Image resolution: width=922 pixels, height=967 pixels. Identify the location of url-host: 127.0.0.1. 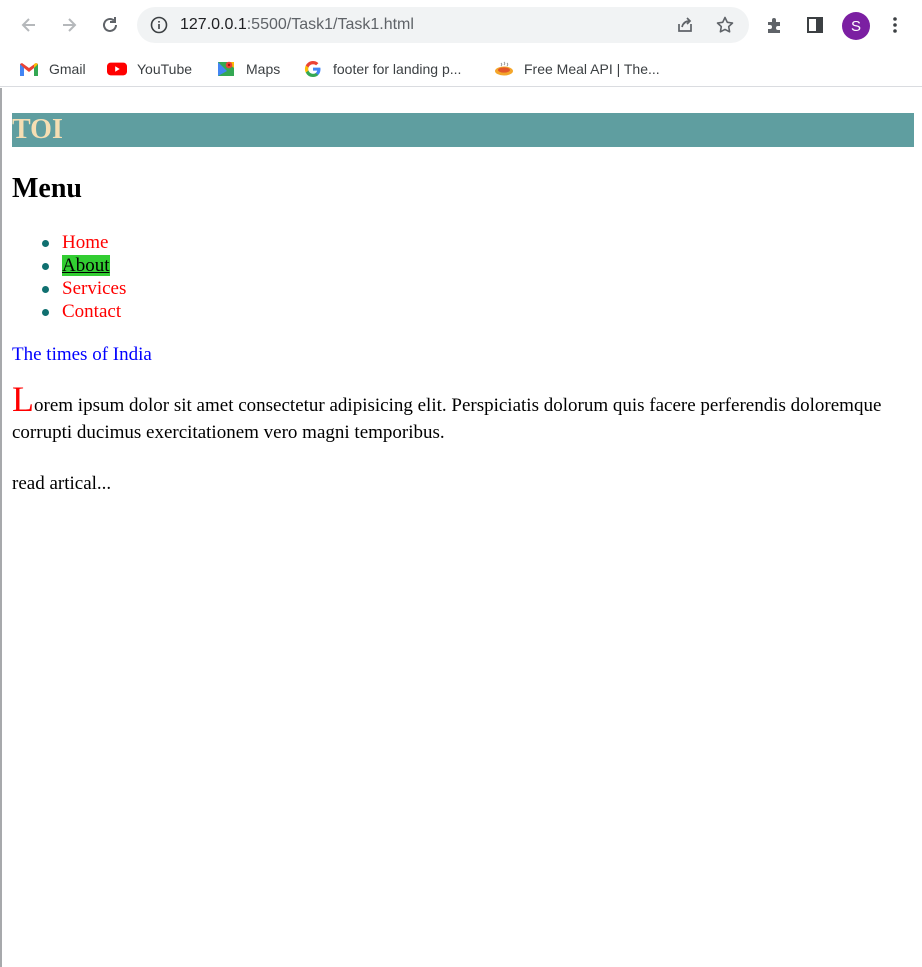
(213, 24).